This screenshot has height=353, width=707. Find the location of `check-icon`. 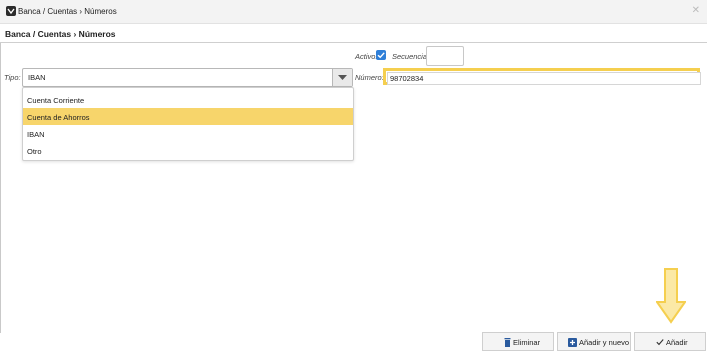

check-icon is located at coordinates (660, 342).